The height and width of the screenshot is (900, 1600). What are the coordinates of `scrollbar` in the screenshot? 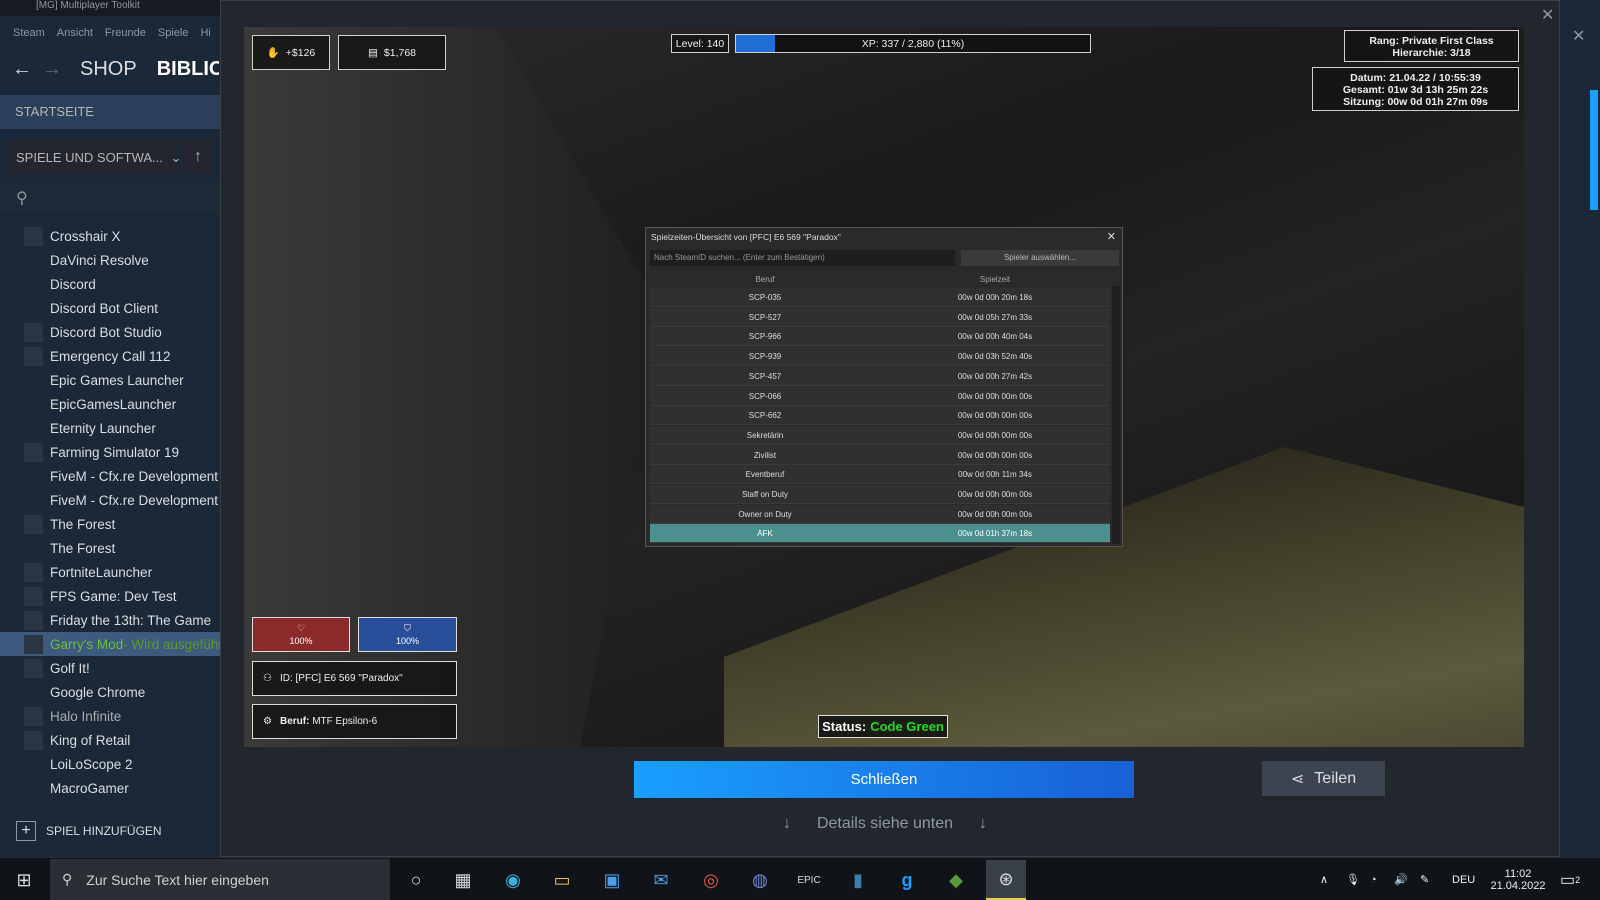 It's located at (1594, 150).